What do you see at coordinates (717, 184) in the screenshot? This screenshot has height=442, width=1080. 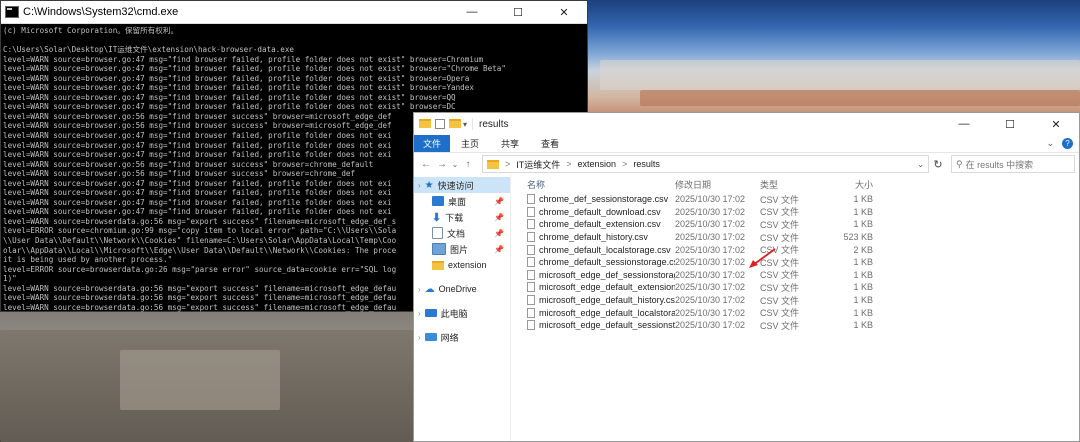 I see `col-date: 修改日期` at bounding box center [717, 184].